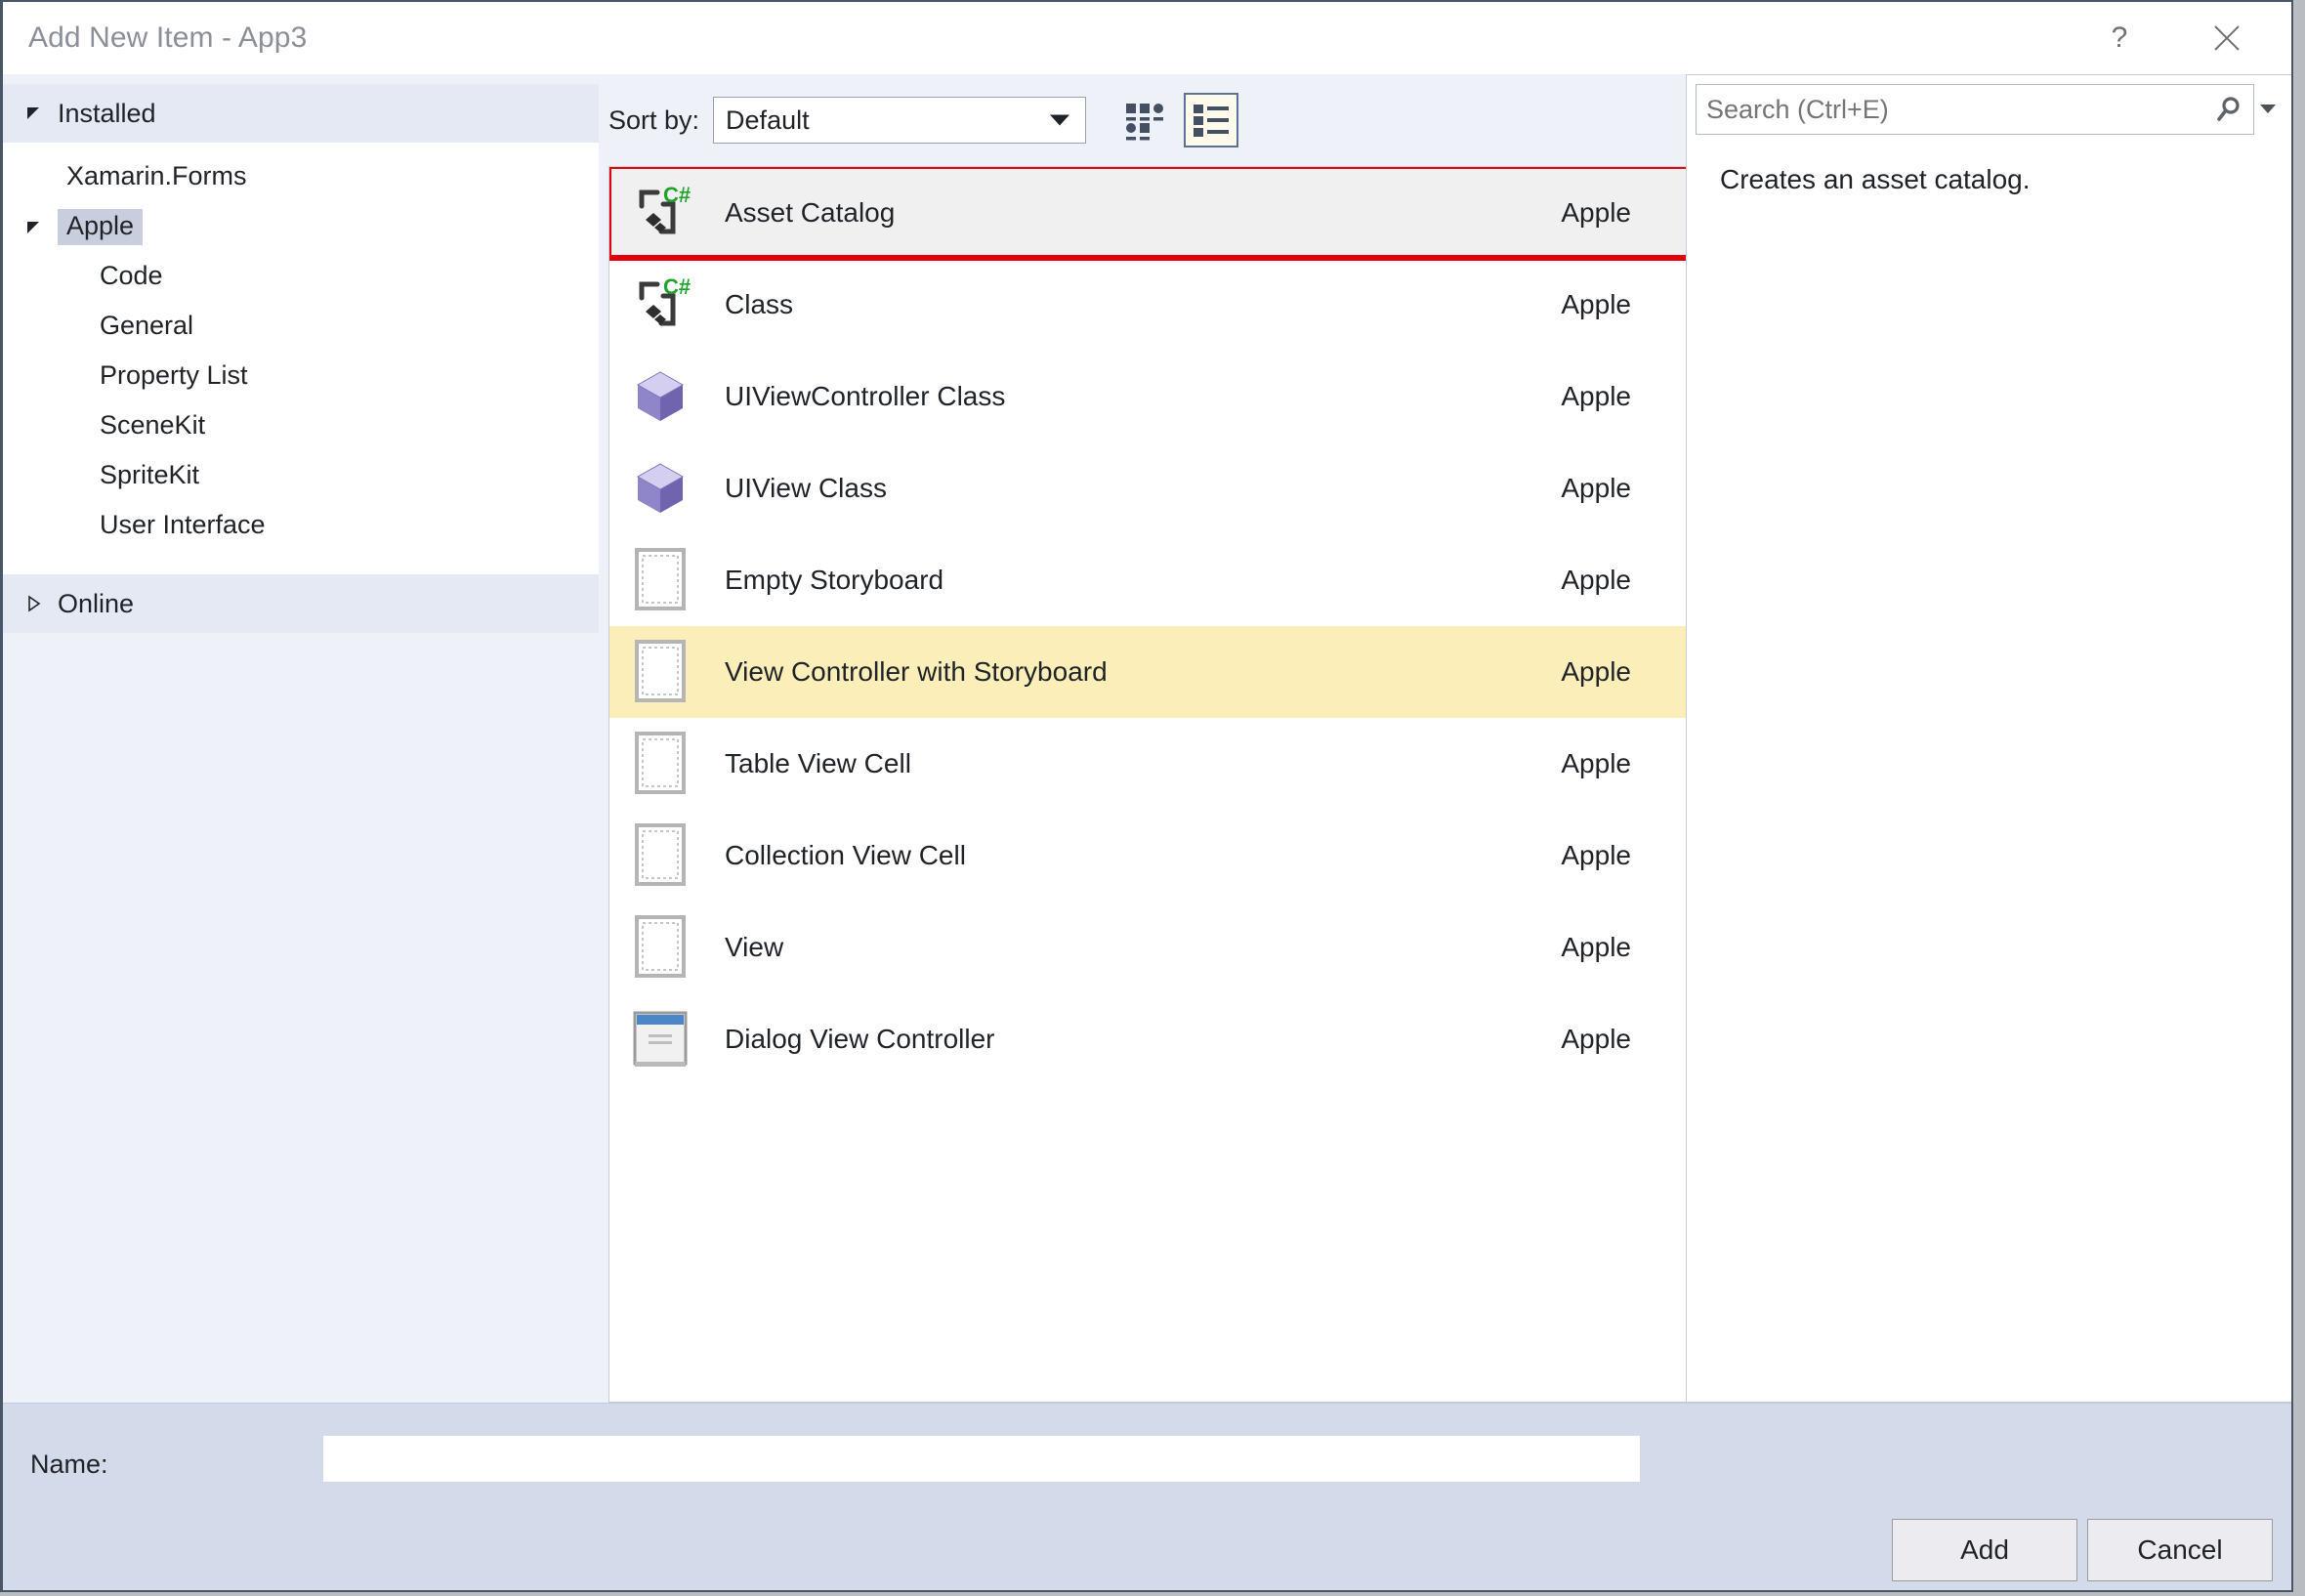 This screenshot has height=1596, width=2305. I want to click on search-box, so click(1989, 109).